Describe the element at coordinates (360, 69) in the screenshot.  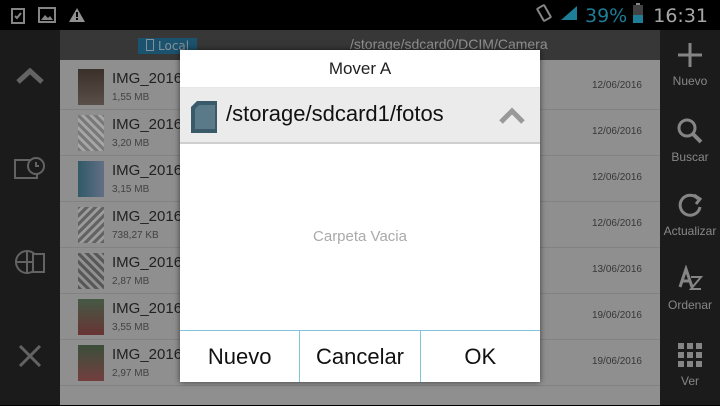
I see `dialog-title: Mover A` at that location.